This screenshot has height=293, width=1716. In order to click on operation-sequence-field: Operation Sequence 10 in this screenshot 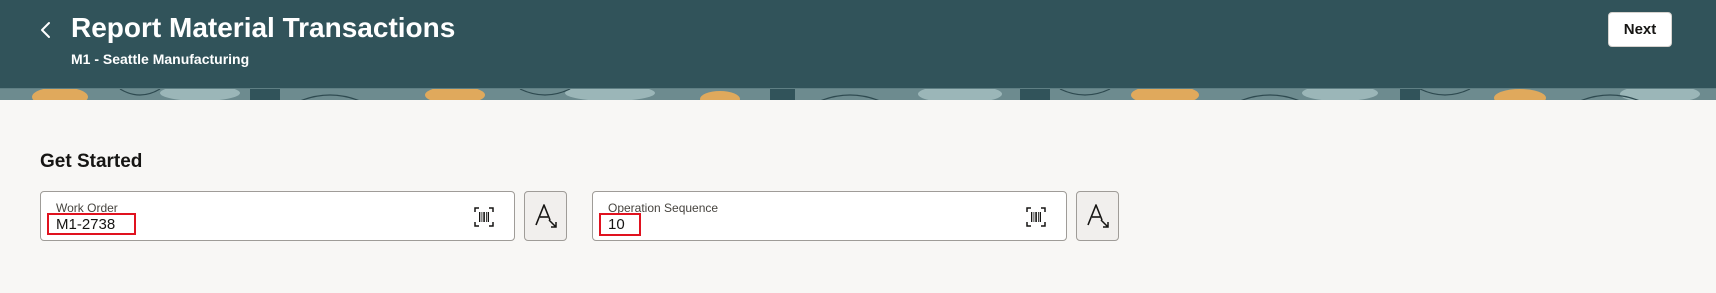, I will do `click(829, 216)`.